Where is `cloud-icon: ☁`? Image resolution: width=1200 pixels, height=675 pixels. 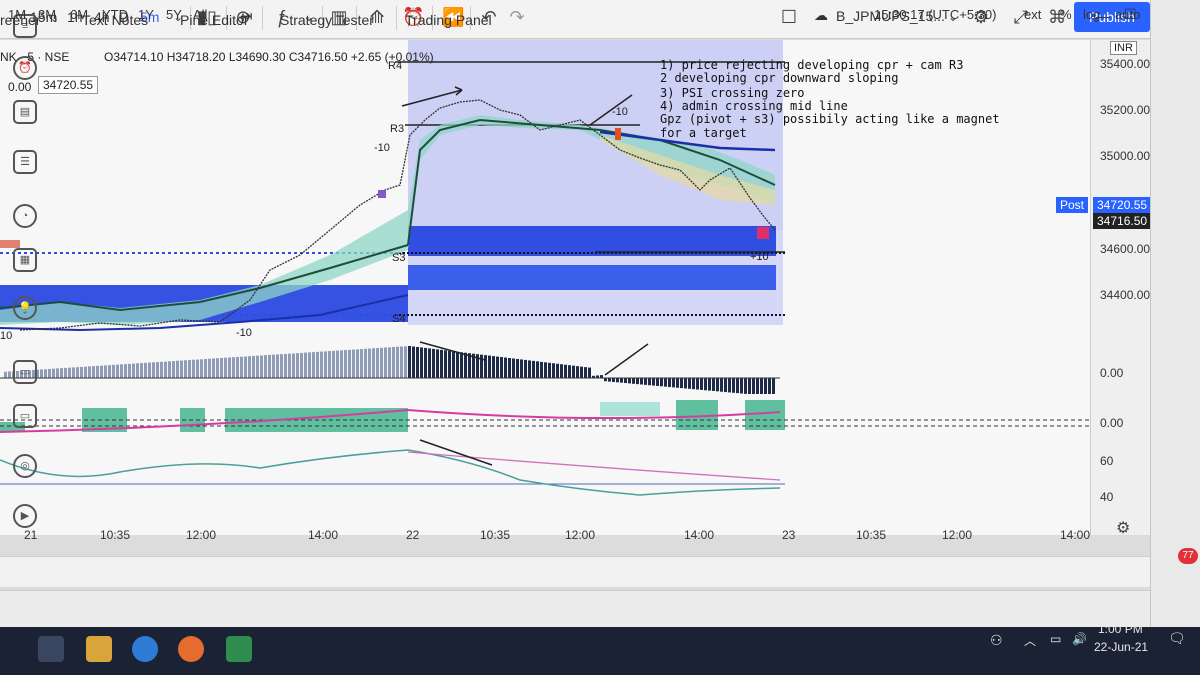
cloud-icon: ☁ is located at coordinates (821, 15).